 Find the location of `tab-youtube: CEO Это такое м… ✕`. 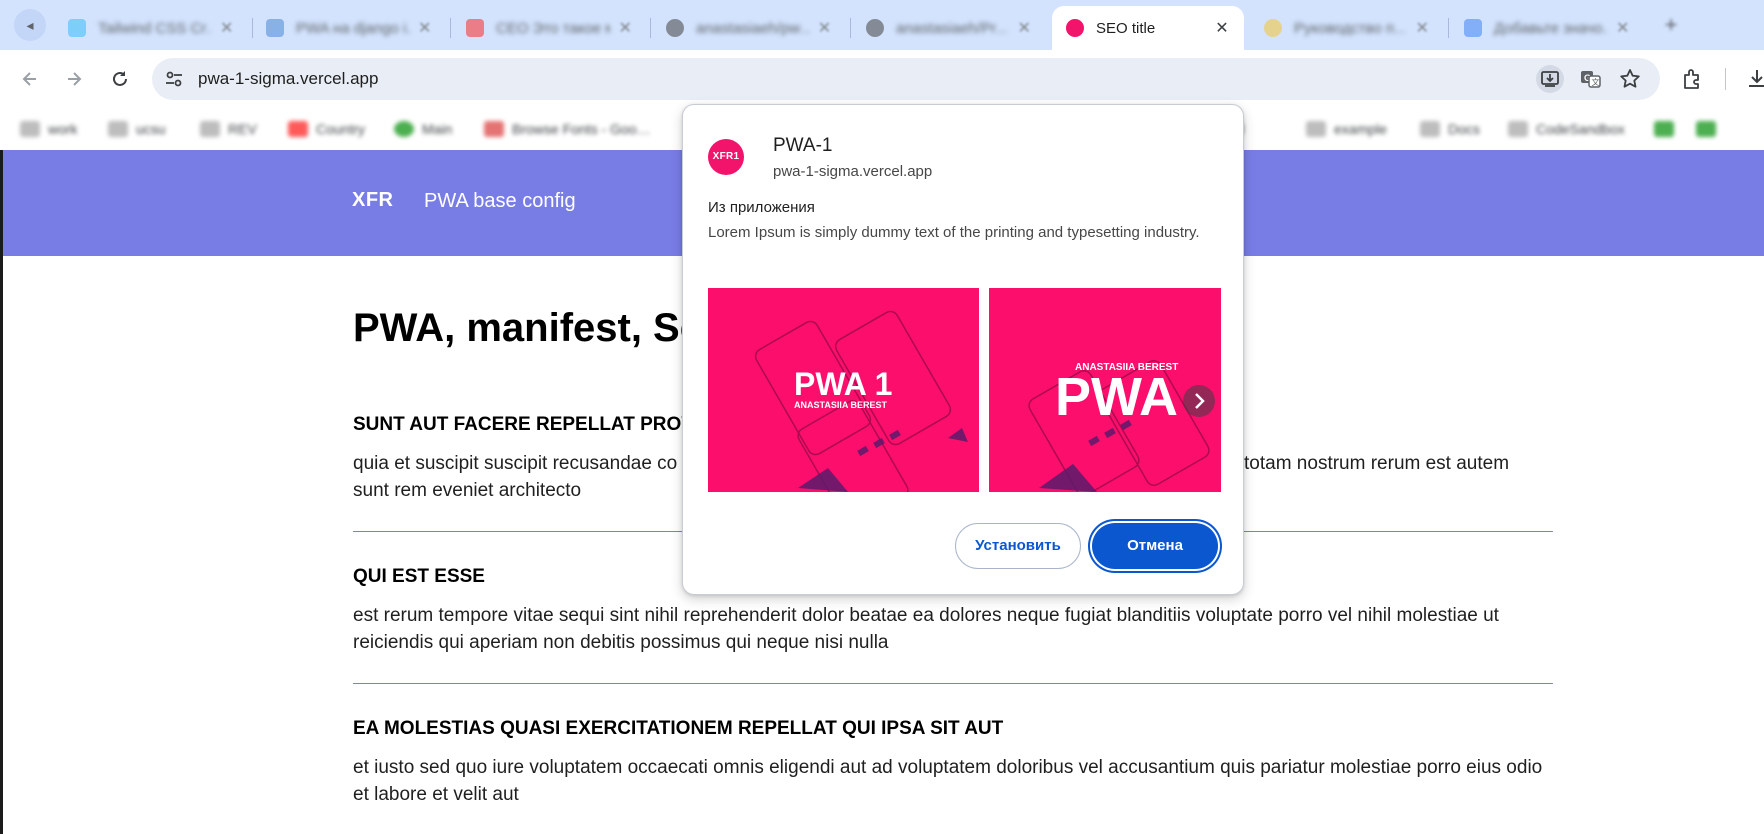

tab-youtube: CEO Это такое м… ✕ is located at coordinates (549, 28).